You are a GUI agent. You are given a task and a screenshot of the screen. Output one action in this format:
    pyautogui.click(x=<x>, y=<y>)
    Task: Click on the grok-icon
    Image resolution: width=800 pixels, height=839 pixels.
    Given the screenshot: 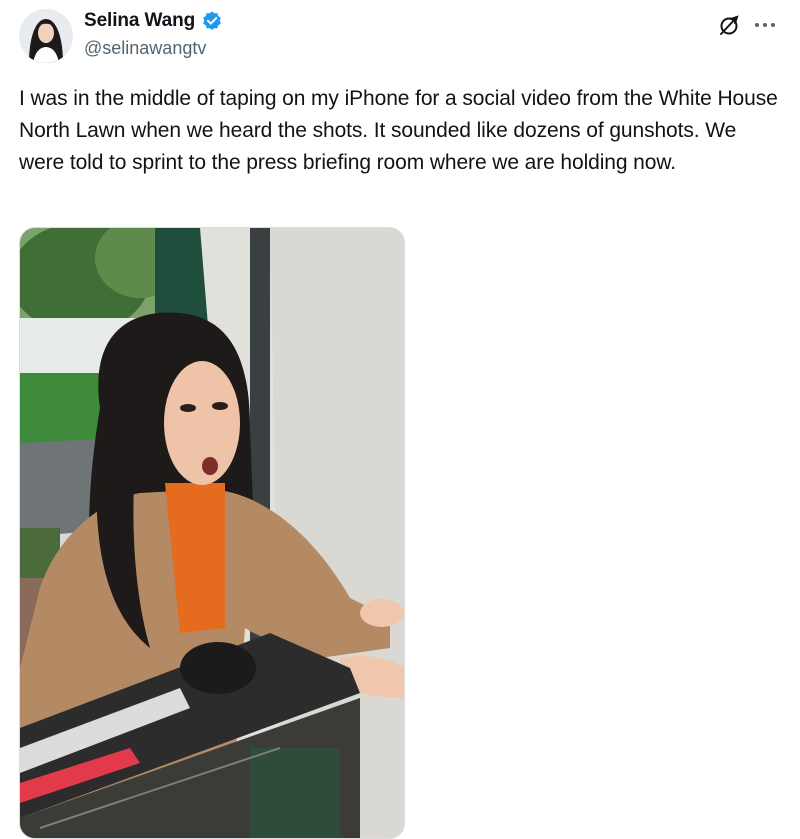 What is the action you would take?
    pyautogui.click(x=729, y=26)
    